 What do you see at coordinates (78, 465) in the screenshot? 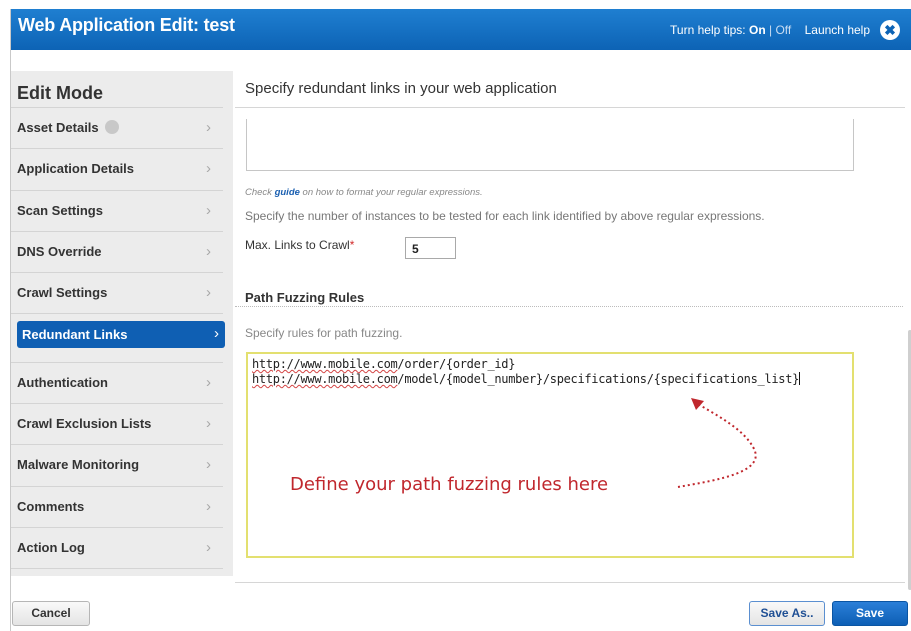
I see `sidebar-item-label: Malware Monitoring` at bounding box center [78, 465].